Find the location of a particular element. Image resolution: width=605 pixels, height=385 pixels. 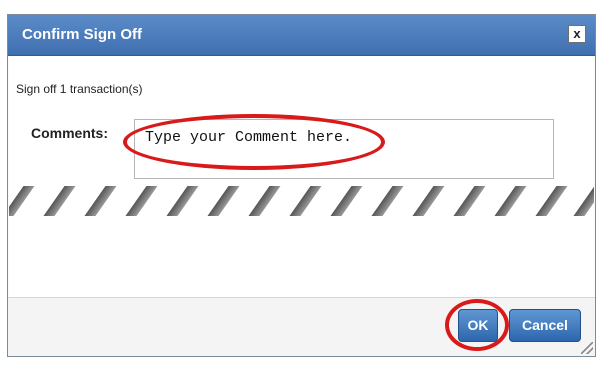

close-icon: x is located at coordinates (577, 34).